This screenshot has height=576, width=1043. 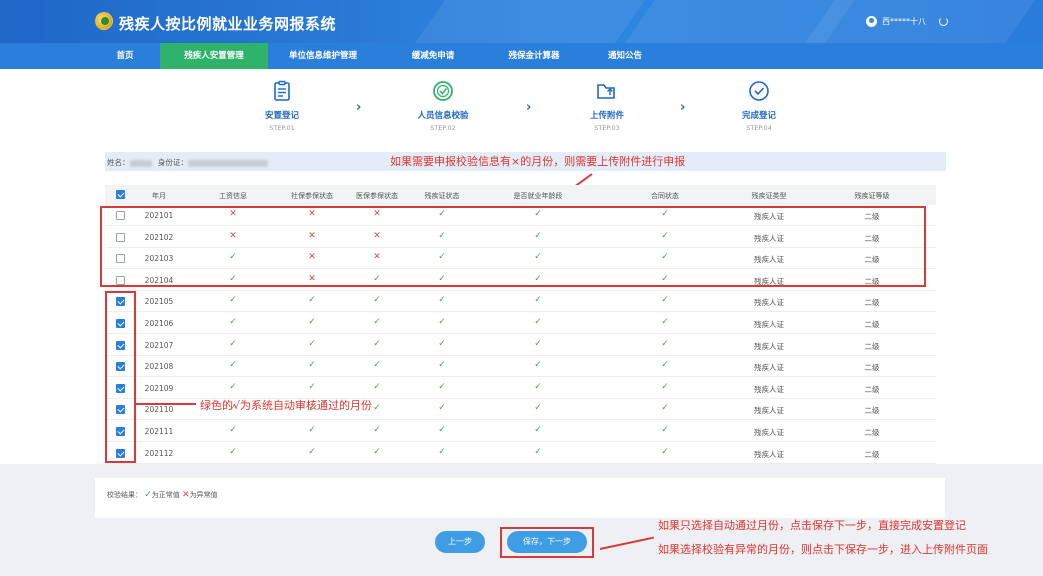 I want to click on app-header: 残疾人按比例就业业务网报系统 西*****十八, so click(x=521, y=21).